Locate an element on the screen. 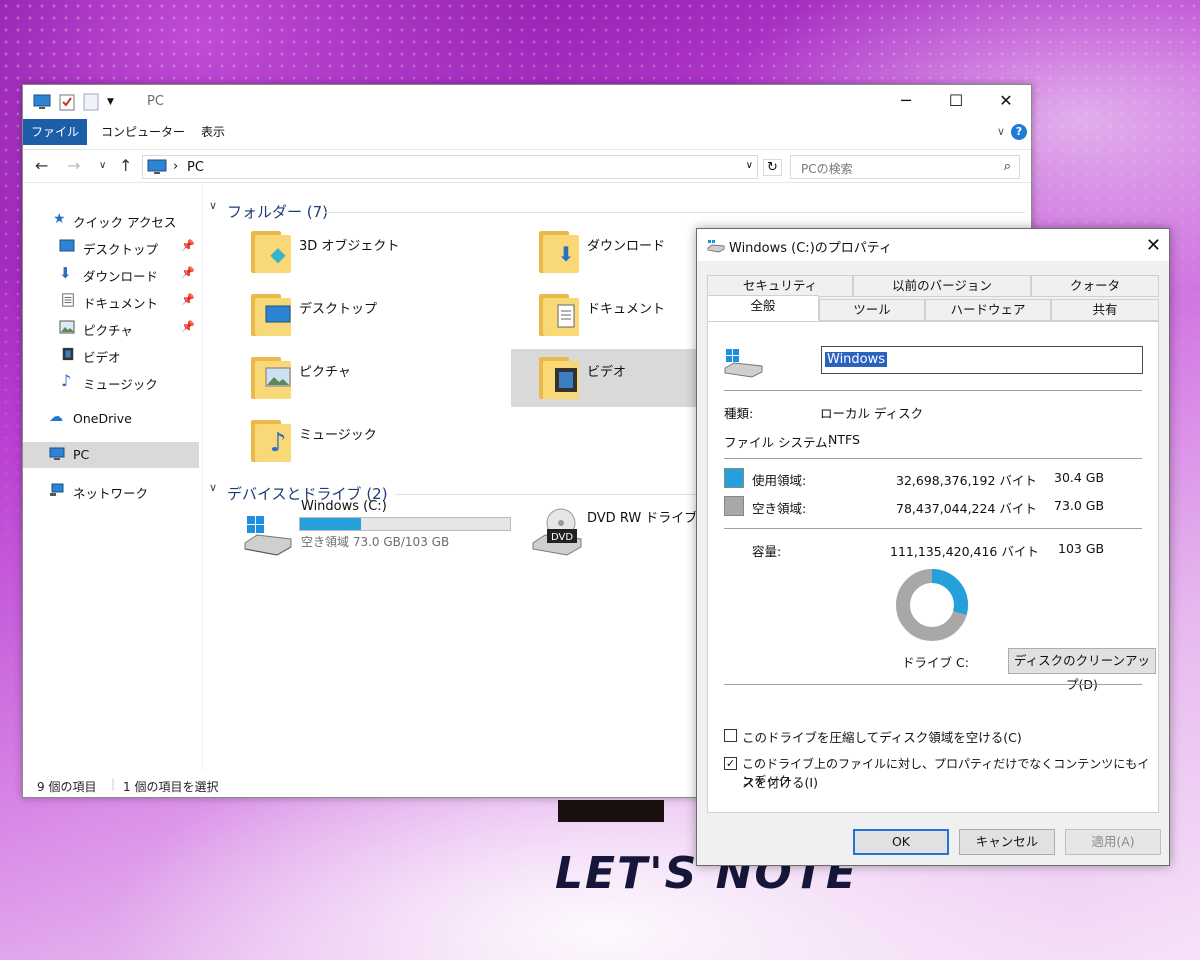 The height and width of the screenshot is (960, 1200). svg-text: DVD is located at coordinates (562, 537).